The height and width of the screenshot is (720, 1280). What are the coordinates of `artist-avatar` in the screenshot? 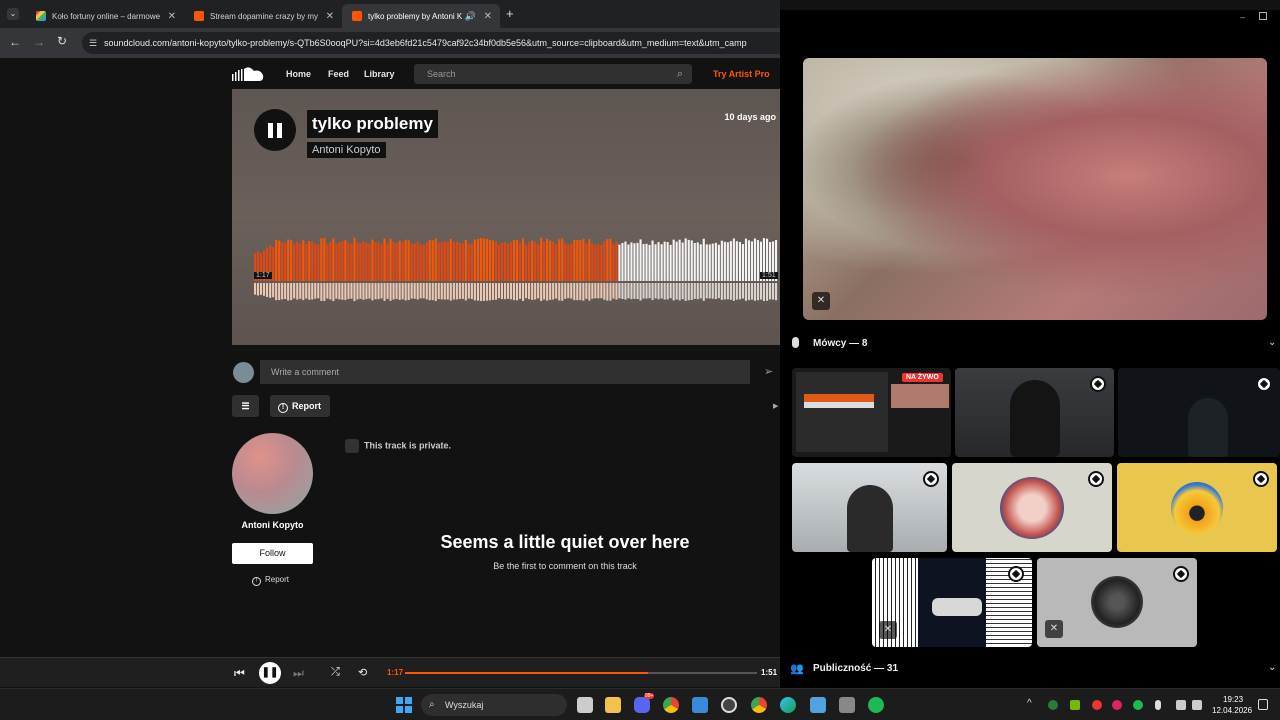 It's located at (272, 473).